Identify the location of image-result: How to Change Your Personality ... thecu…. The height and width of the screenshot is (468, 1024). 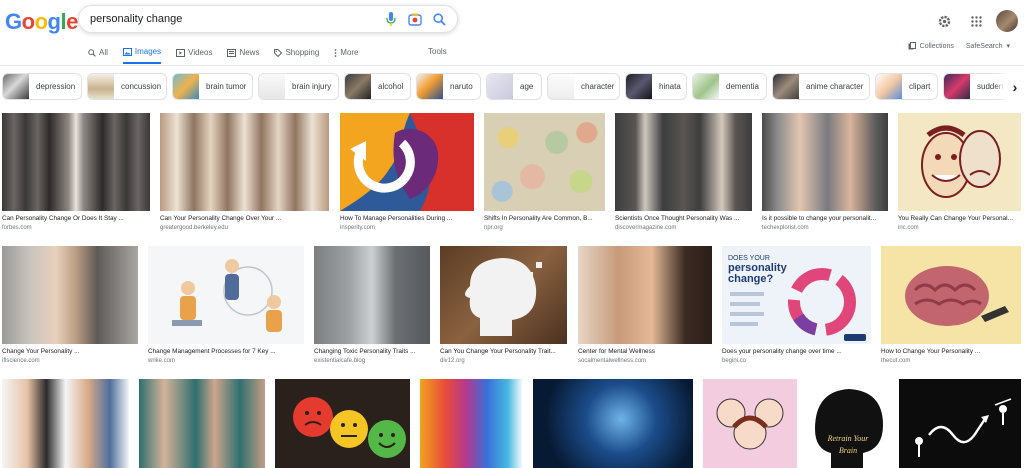
(951, 305).